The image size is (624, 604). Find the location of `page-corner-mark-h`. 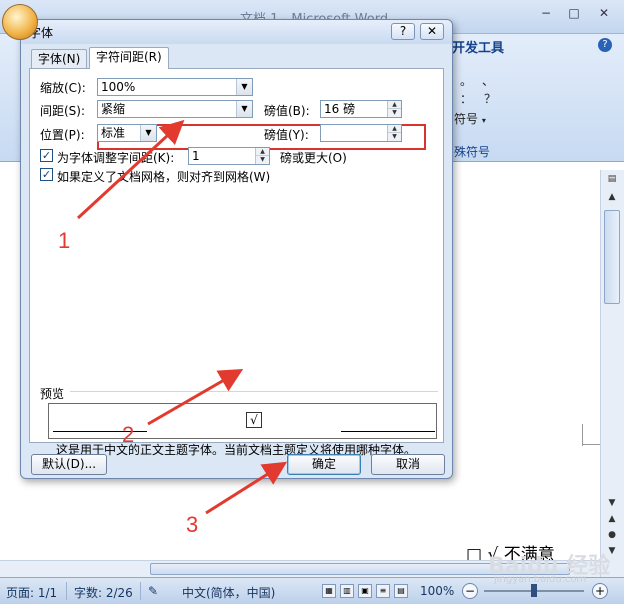

page-corner-mark-h is located at coordinates (591, 444).